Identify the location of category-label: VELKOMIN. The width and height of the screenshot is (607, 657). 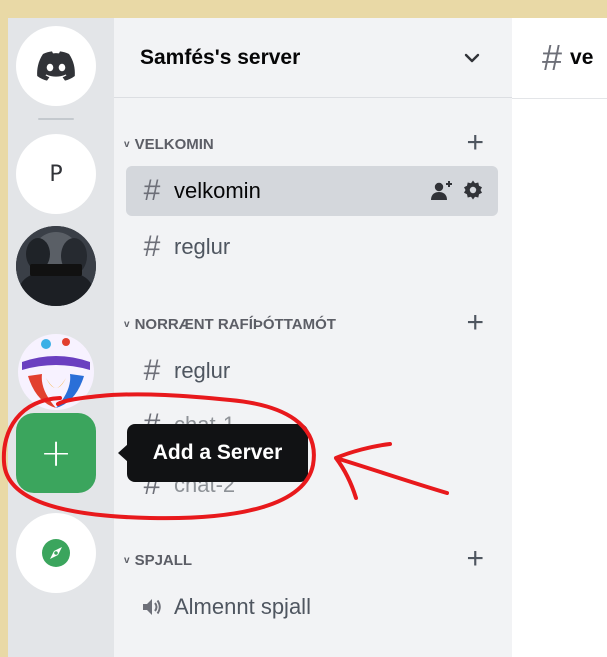
(174, 144).